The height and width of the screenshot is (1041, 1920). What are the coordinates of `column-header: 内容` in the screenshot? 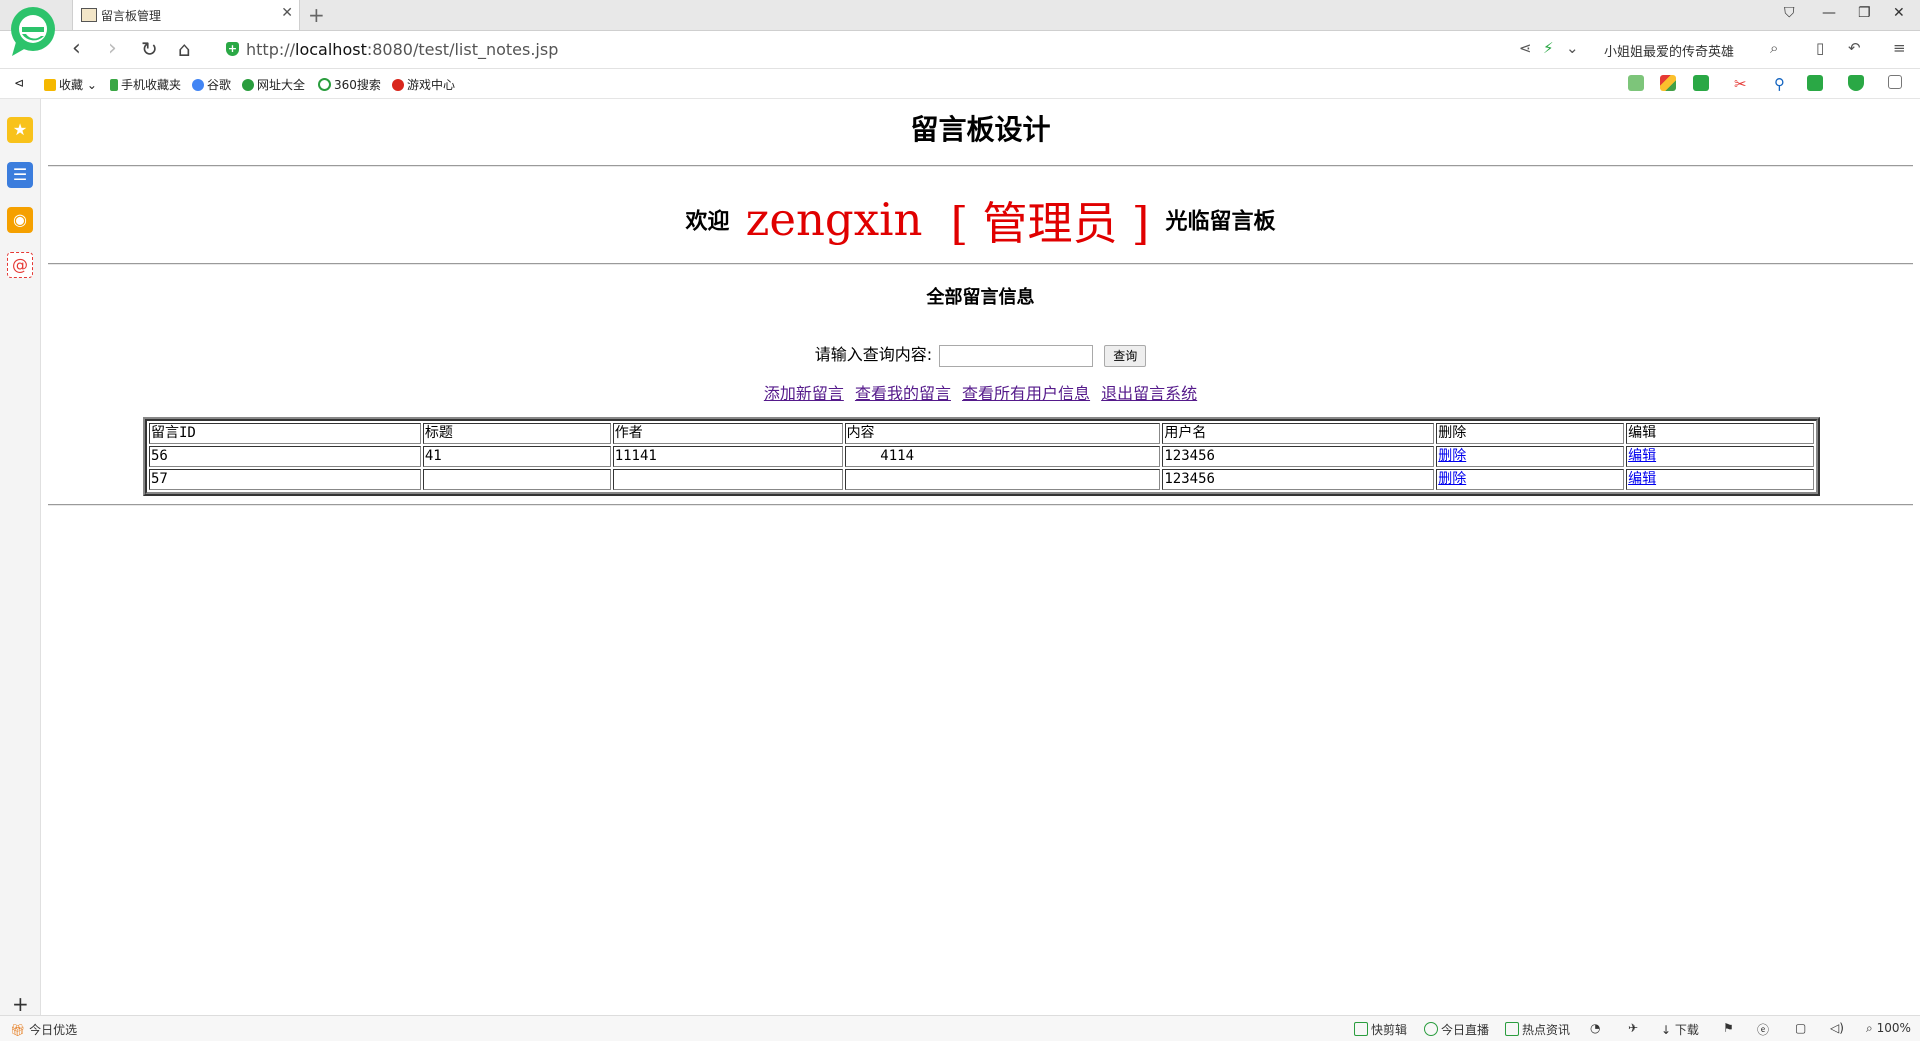 It's located at (1002, 433).